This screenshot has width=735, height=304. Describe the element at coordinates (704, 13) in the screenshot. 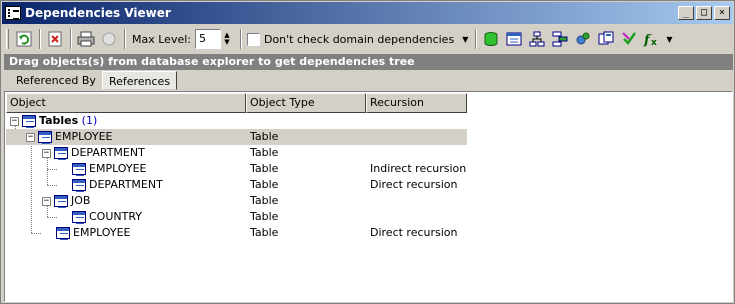

I see `maximize-button: □` at that location.